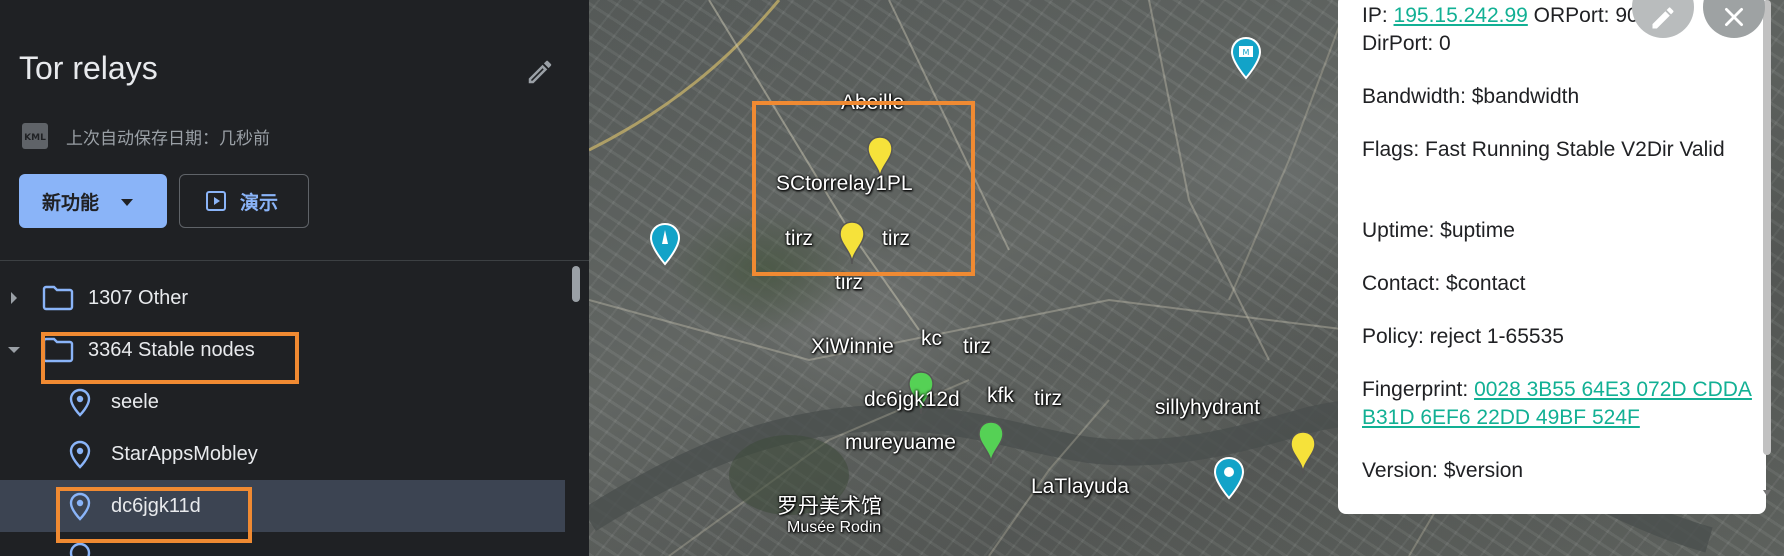 The image size is (1784, 556). What do you see at coordinates (1543, 149) in the screenshot?
I see `flags-text: Flags: Fast Running Stable V2Dir Valid` at bounding box center [1543, 149].